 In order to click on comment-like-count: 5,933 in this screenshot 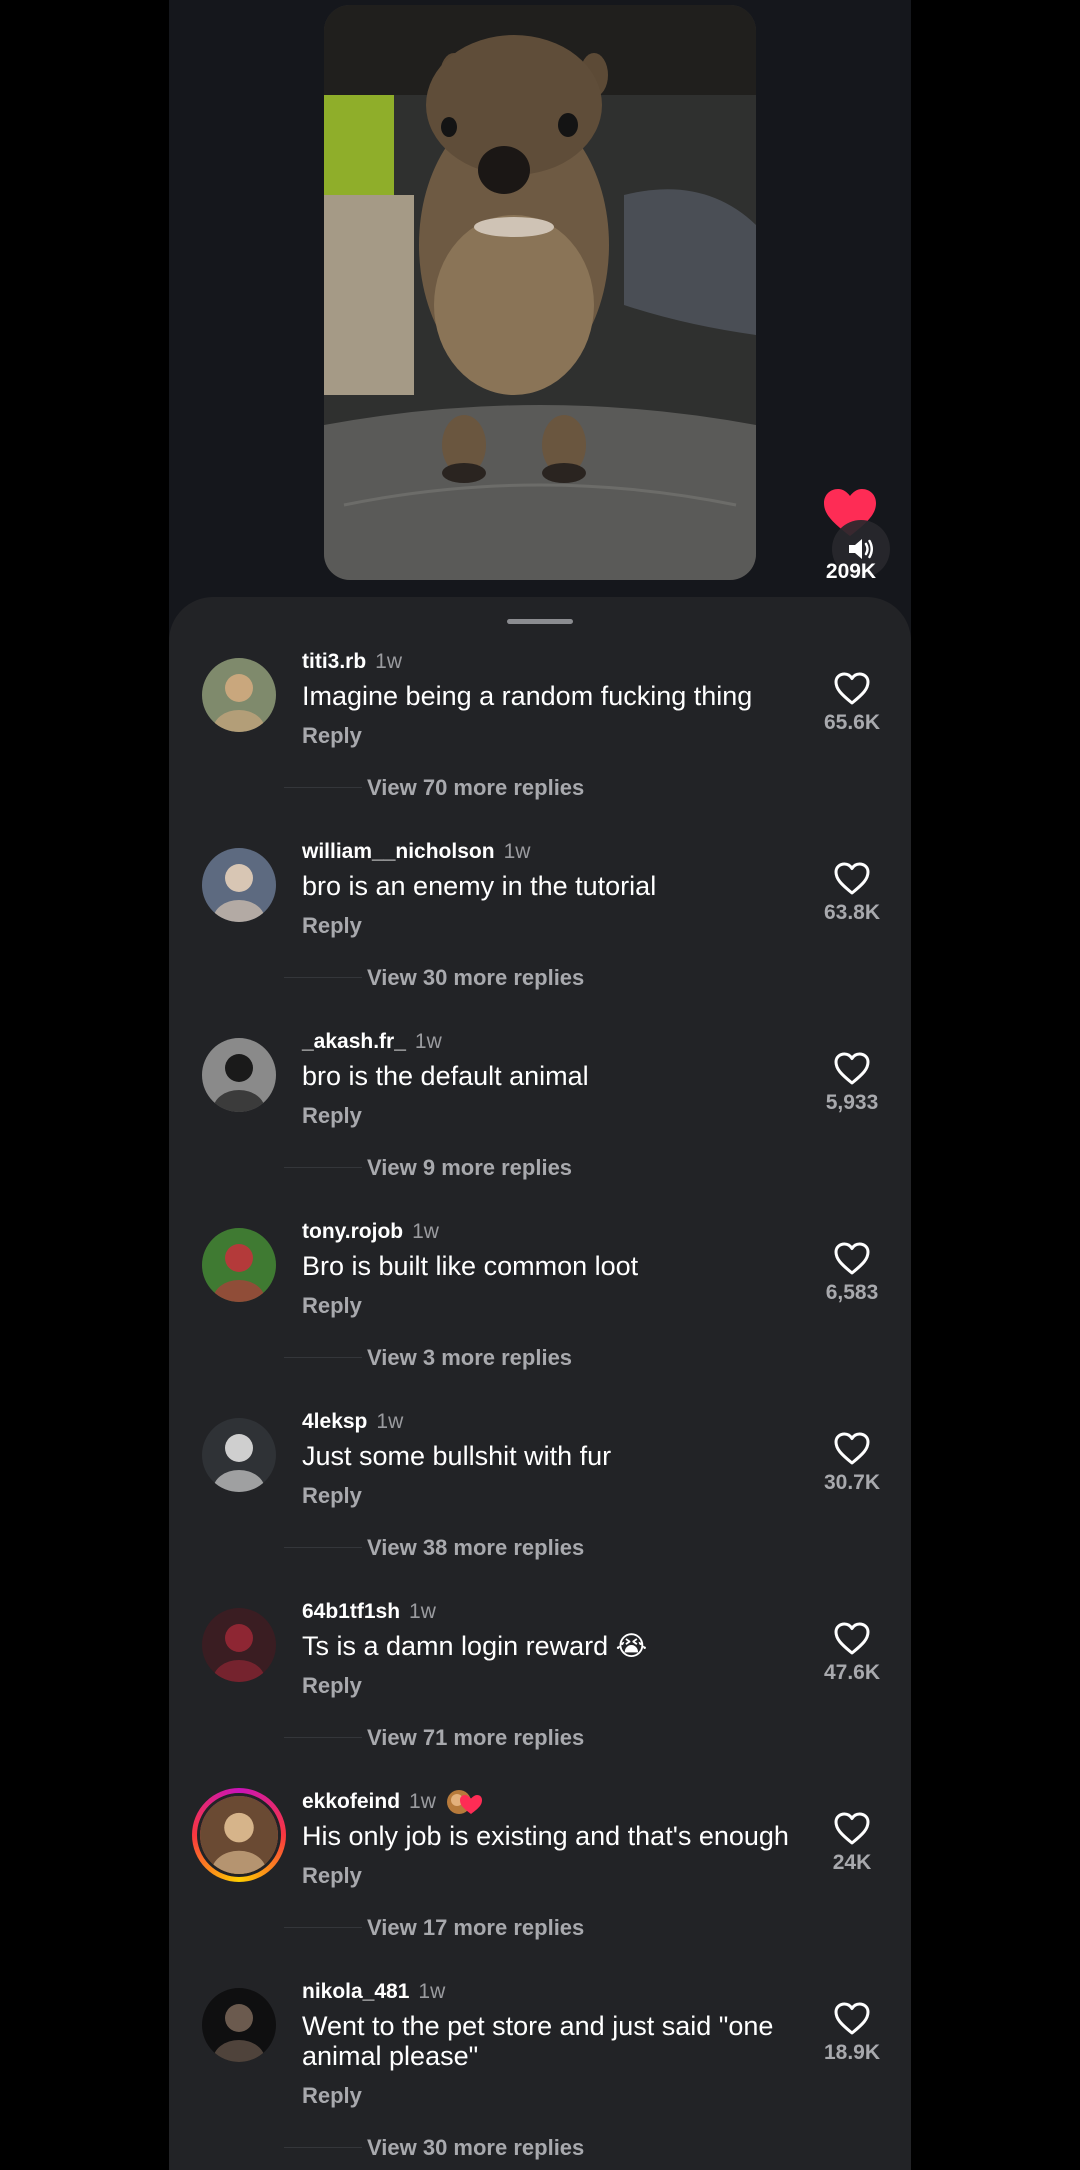, I will do `click(852, 1102)`.